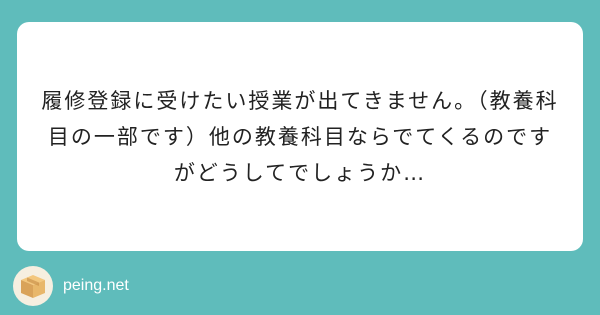 The width and height of the screenshot is (600, 315). Describe the element at coordinates (33, 286) in the screenshot. I see `box-icon` at that location.